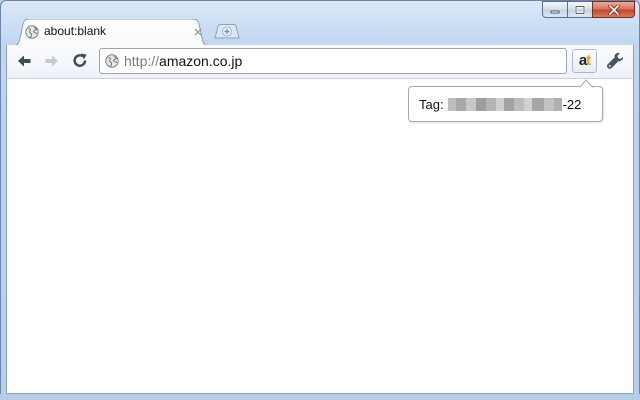 The image size is (640, 400). Describe the element at coordinates (142, 61) in the screenshot. I see `url-scheme: http://` at that location.